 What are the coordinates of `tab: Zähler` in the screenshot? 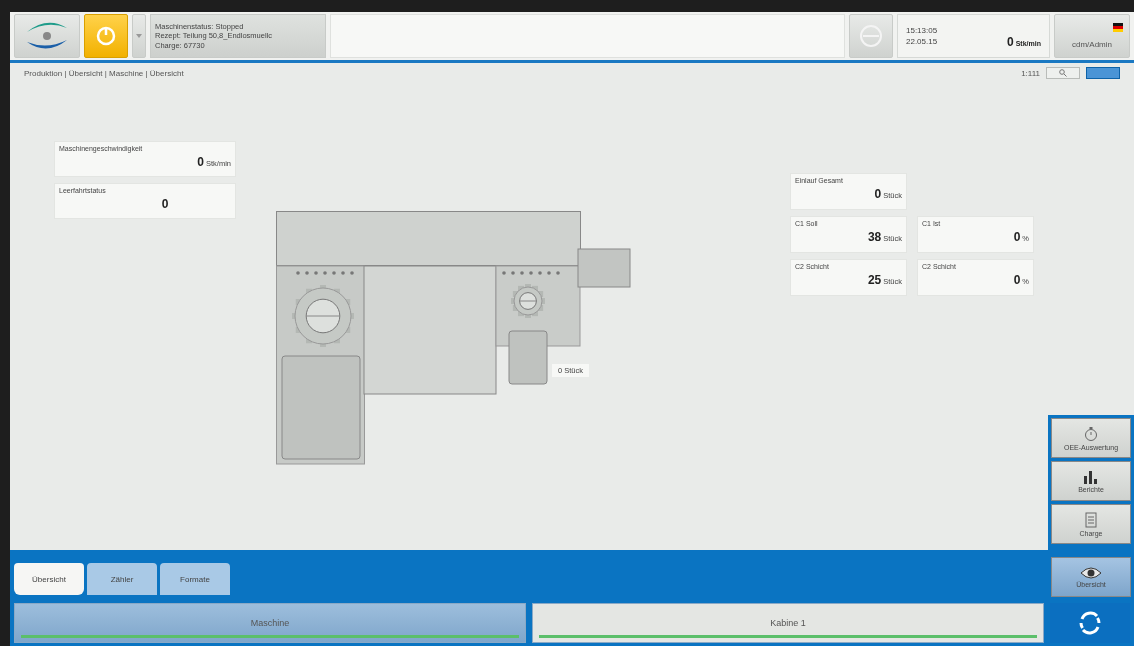 It's located at (122, 579).